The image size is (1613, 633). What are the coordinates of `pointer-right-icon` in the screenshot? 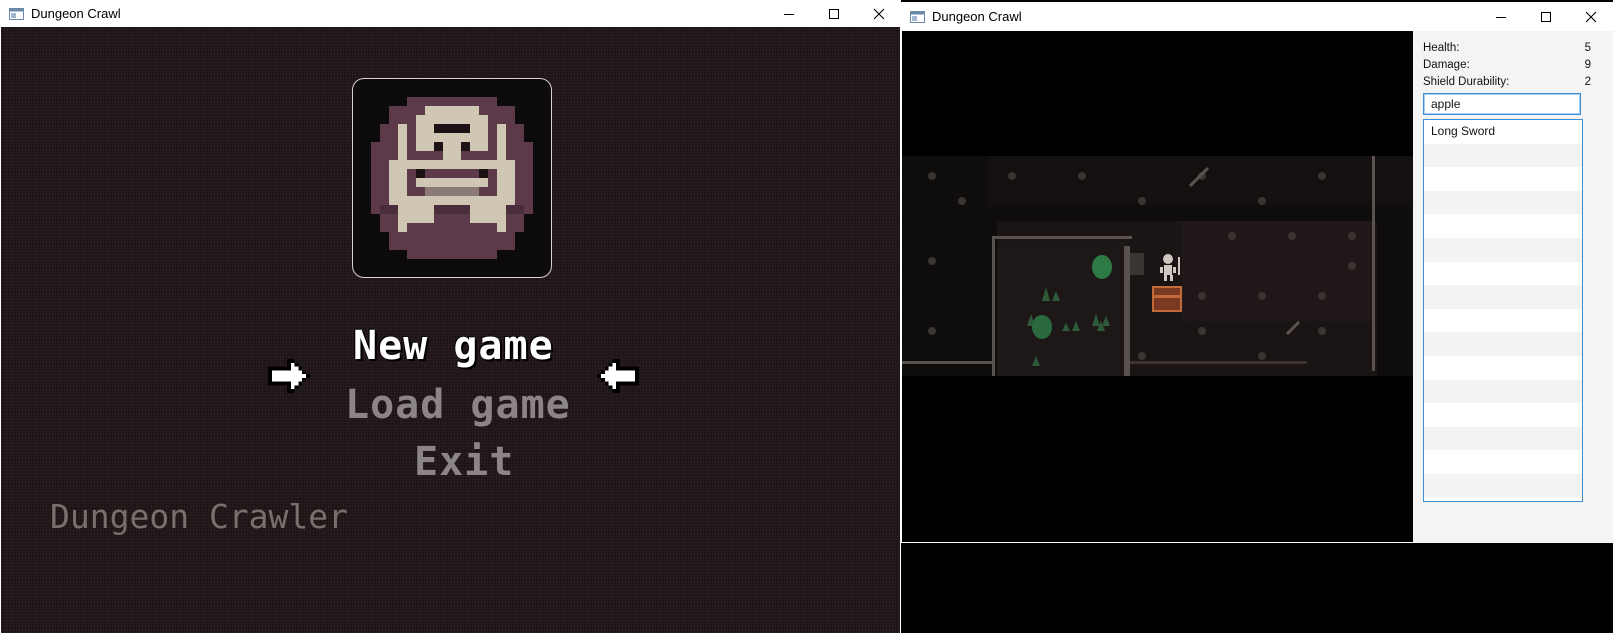 It's located at (289, 376).